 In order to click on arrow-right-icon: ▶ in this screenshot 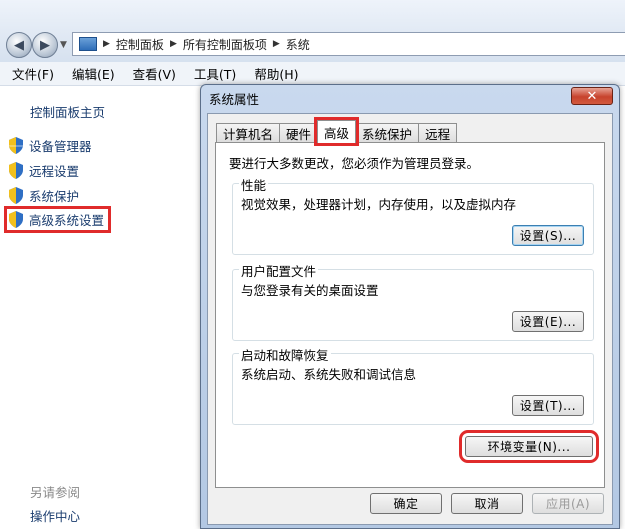, I will do `click(45, 45)`.